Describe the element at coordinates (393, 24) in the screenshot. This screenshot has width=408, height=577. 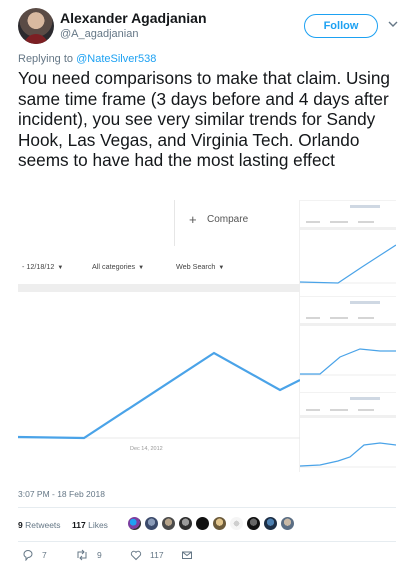
I see `chevron-down-icon` at that location.